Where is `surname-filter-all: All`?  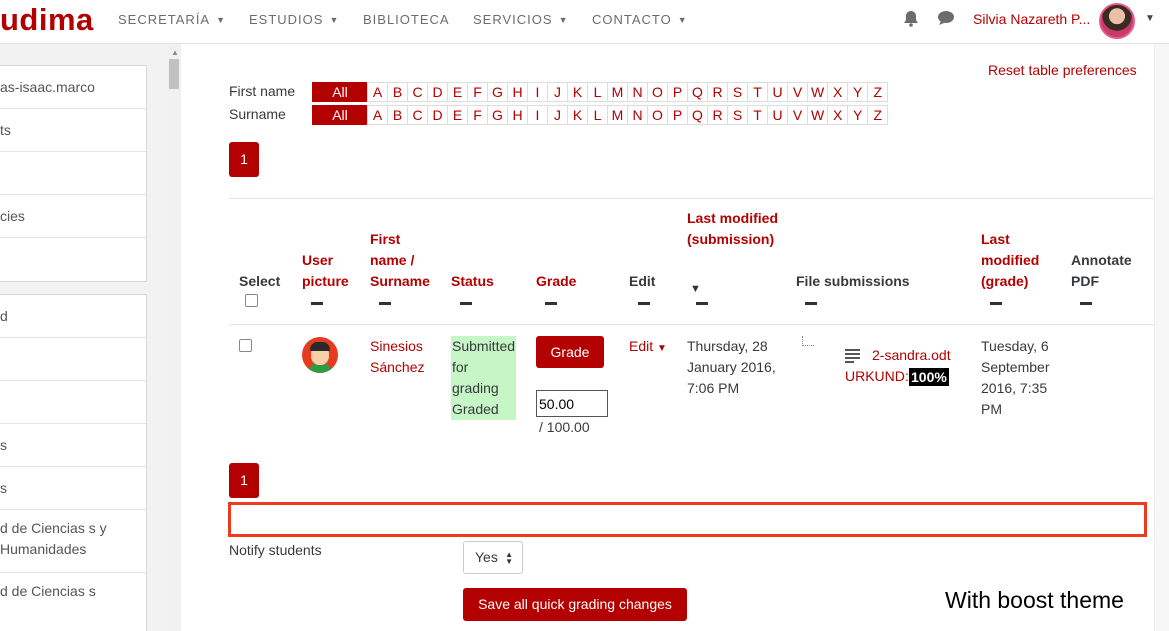
surname-filter-all: All is located at coordinates (340, 115).